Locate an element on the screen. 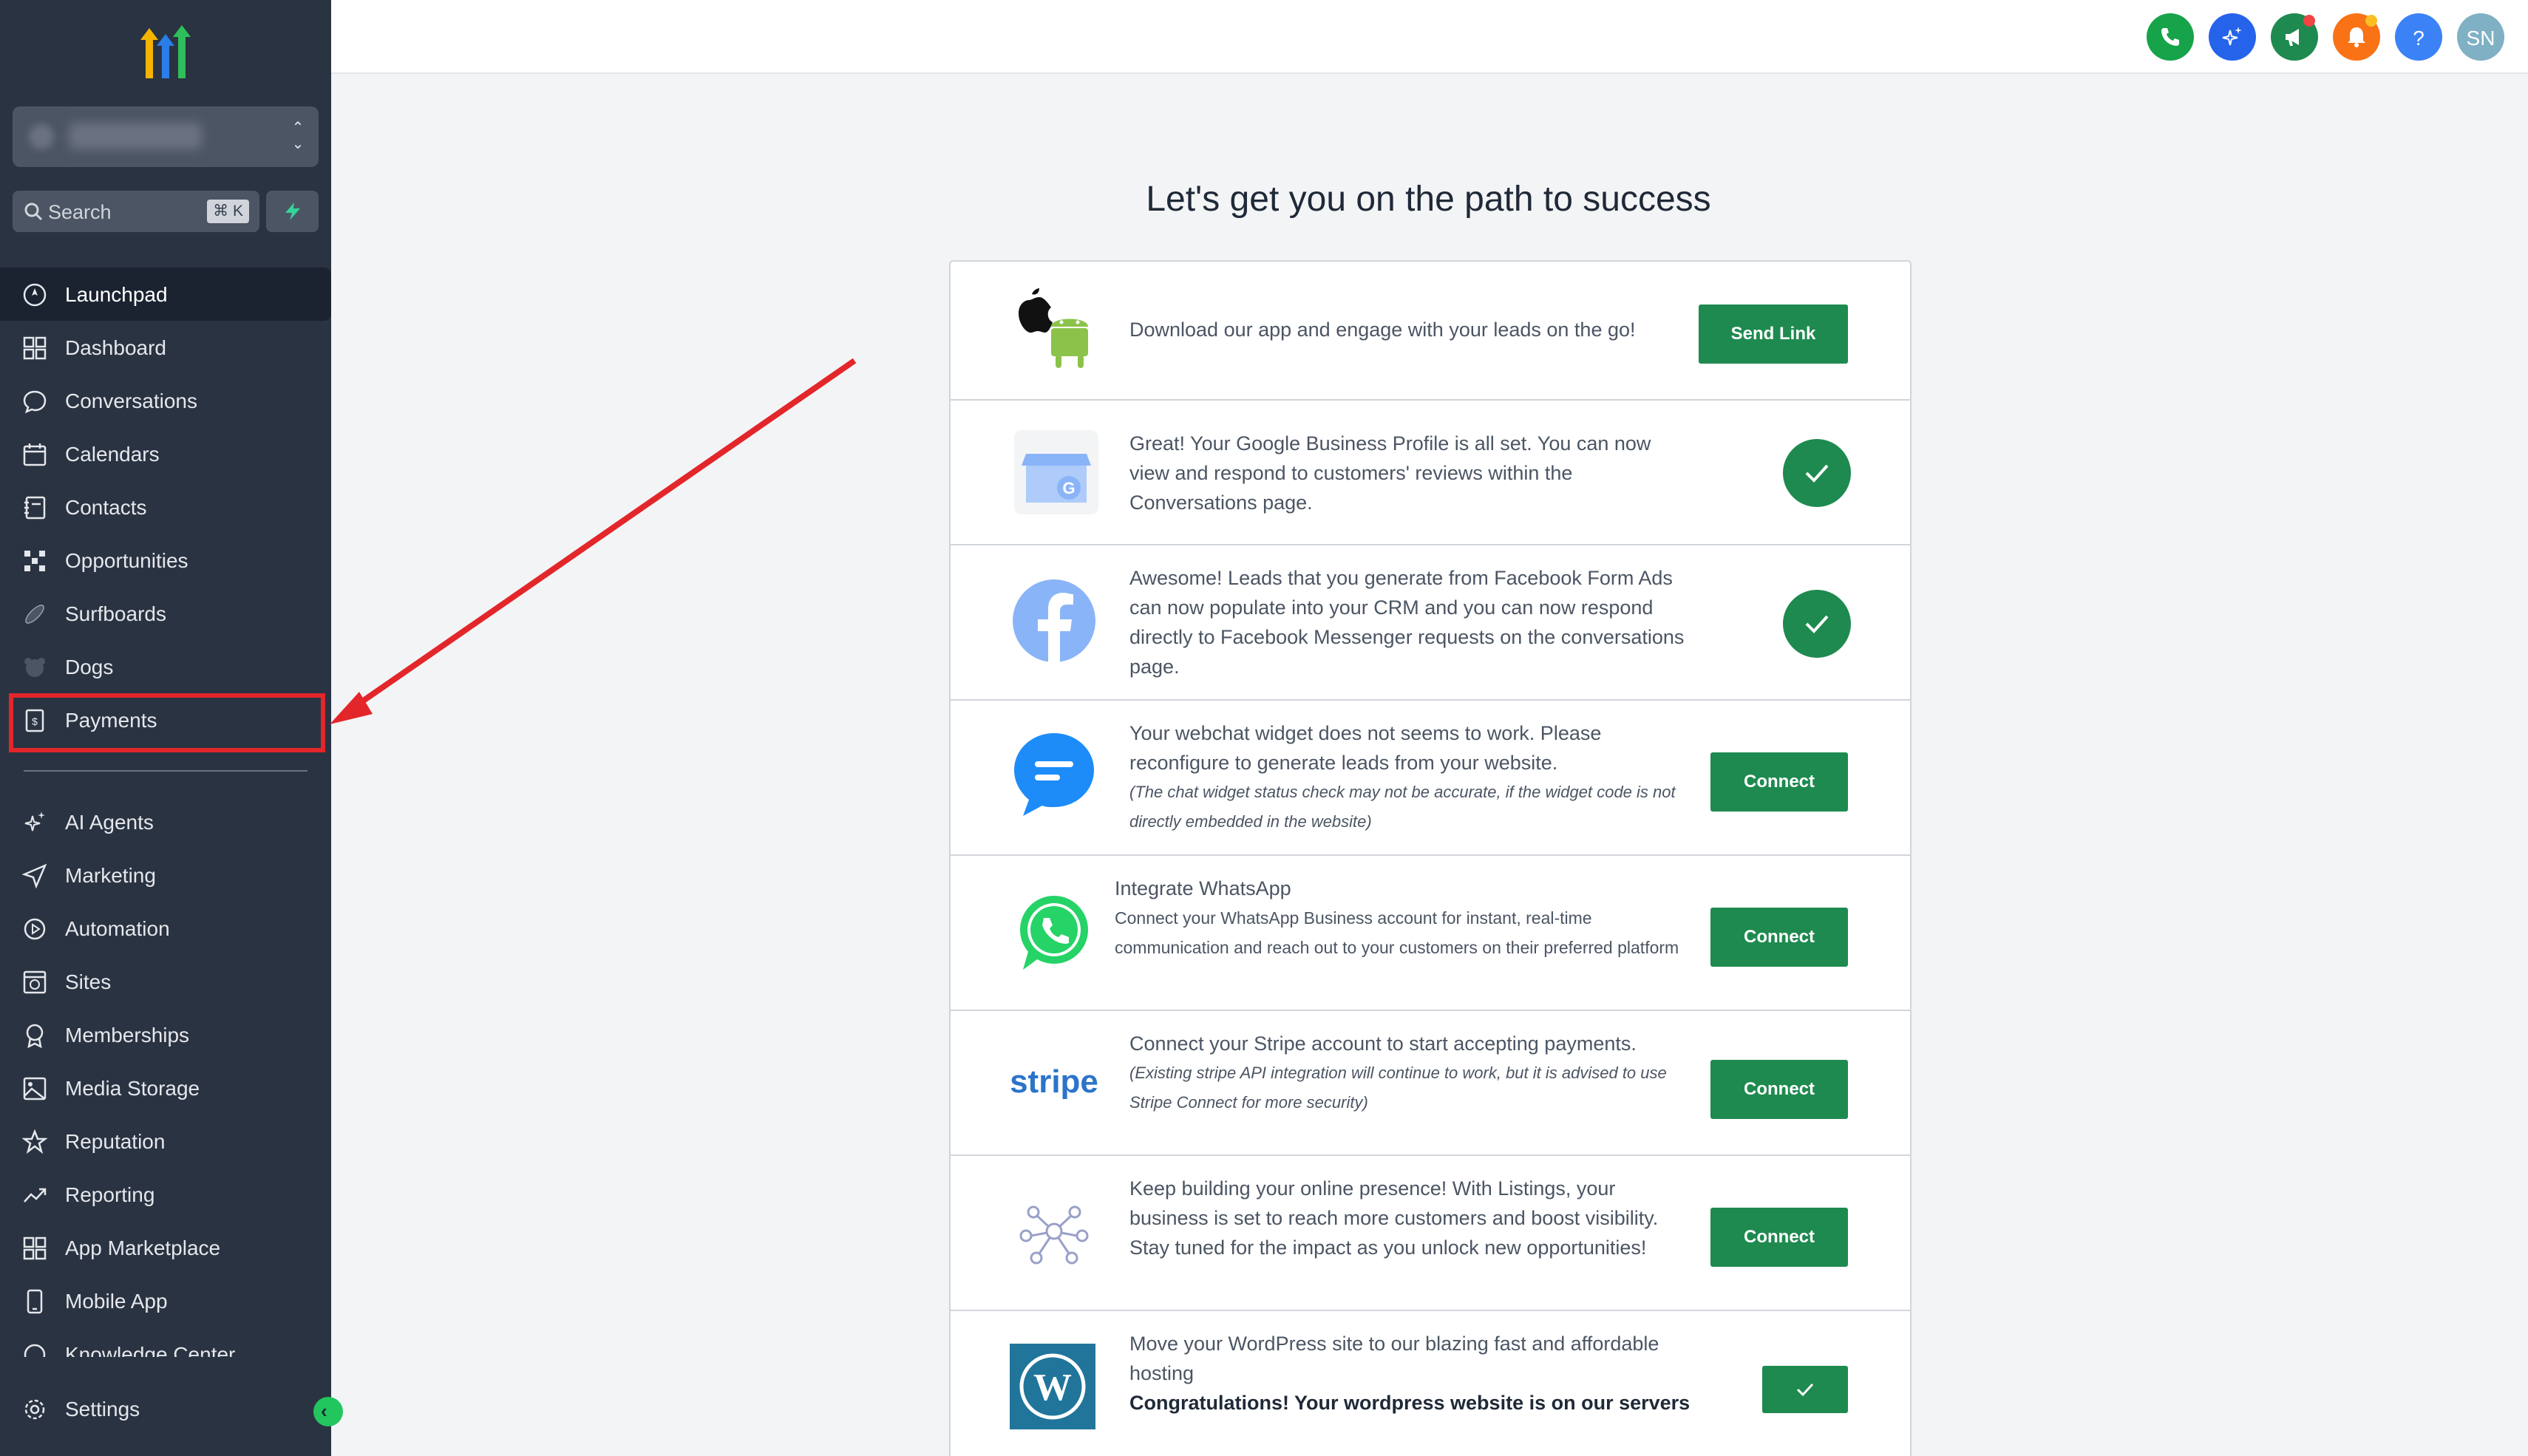 The width and height of the screenshot is (2528, 1456). sidebar-item-label: Launchpad is located at coordinates (116, 294).